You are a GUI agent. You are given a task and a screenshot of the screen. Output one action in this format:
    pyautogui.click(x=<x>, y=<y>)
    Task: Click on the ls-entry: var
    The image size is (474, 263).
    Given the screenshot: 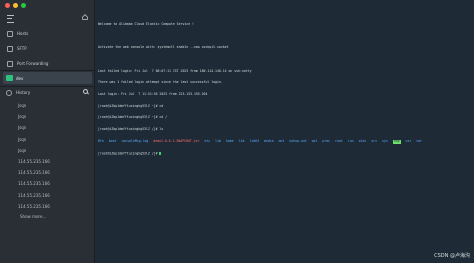 What is the action you would take?
    pyautogui.click(x=419, y=140)
    